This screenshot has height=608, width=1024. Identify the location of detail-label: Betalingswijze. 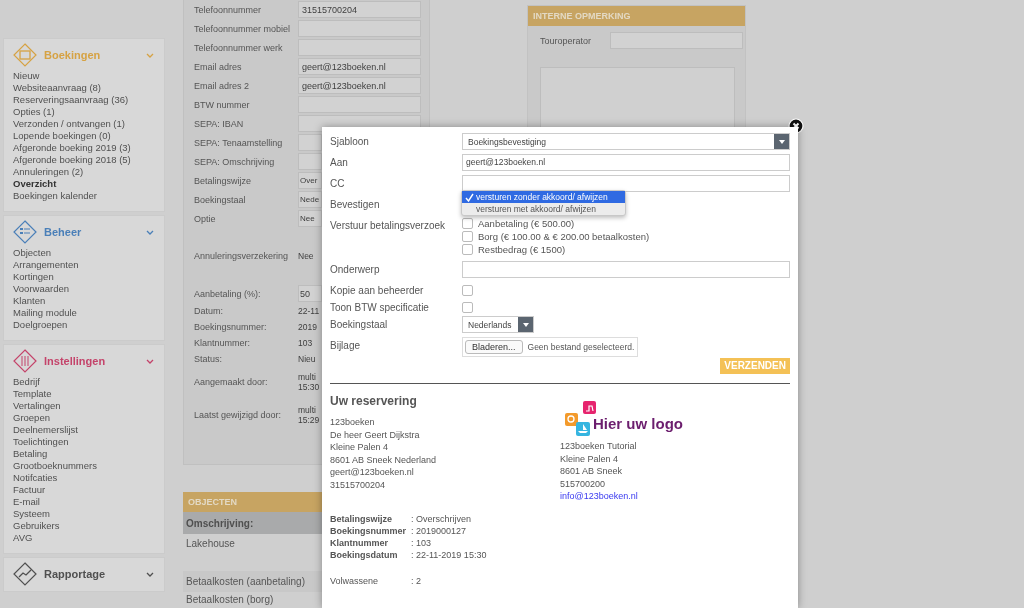
(361, 518).